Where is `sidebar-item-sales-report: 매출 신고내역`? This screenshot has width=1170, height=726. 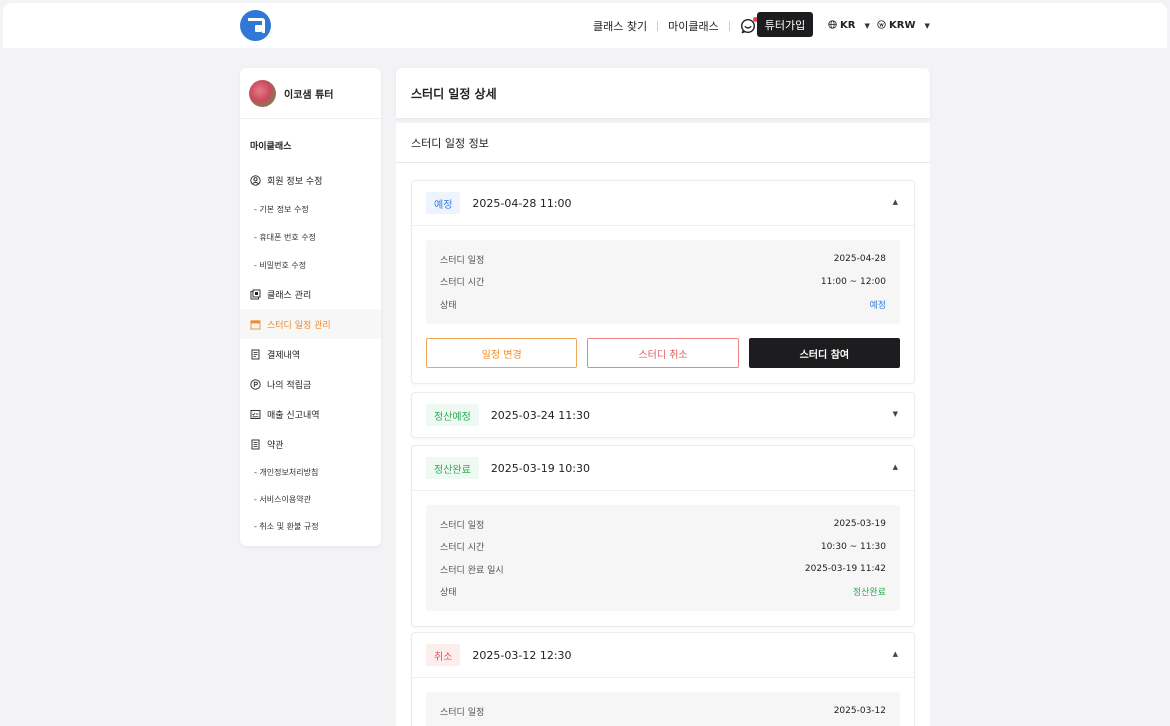
sidebar-item-sales-report: 매출 신고내역 is located at coordinates (310, 414).